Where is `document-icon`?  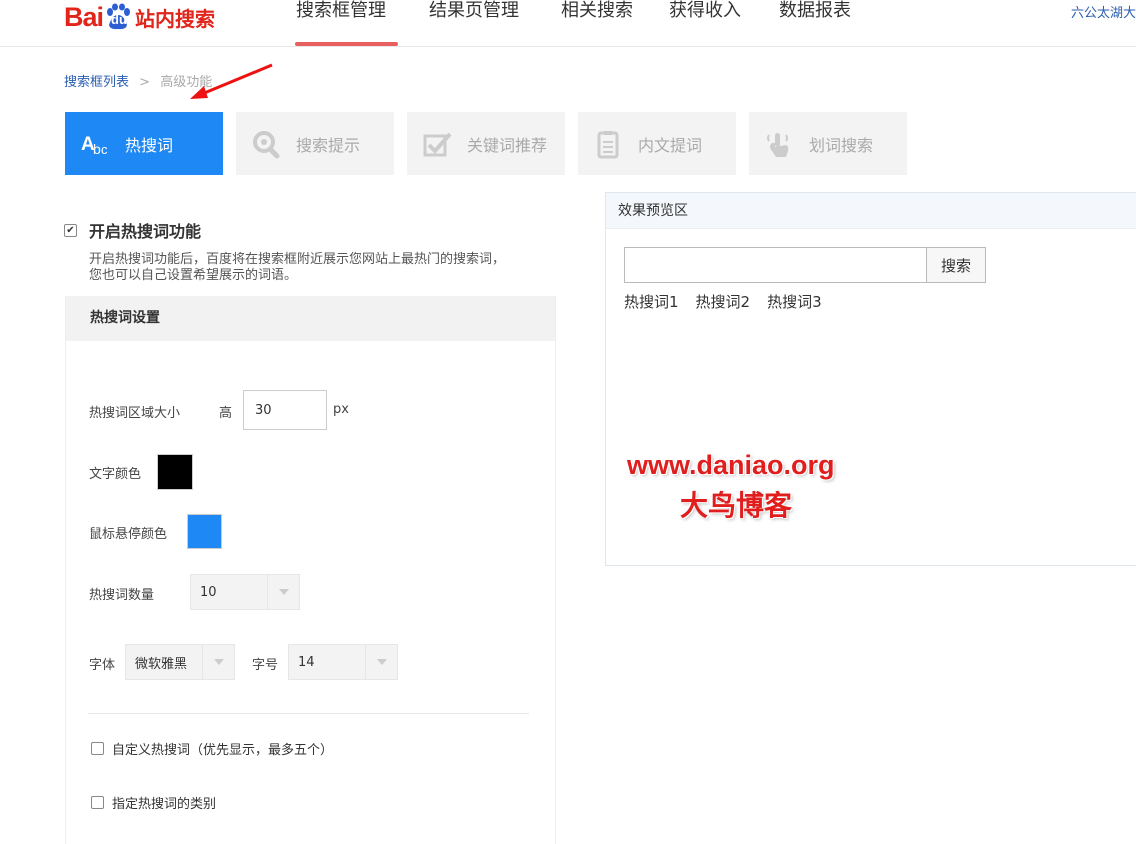
document-icon is located at coordinates (608, 144).